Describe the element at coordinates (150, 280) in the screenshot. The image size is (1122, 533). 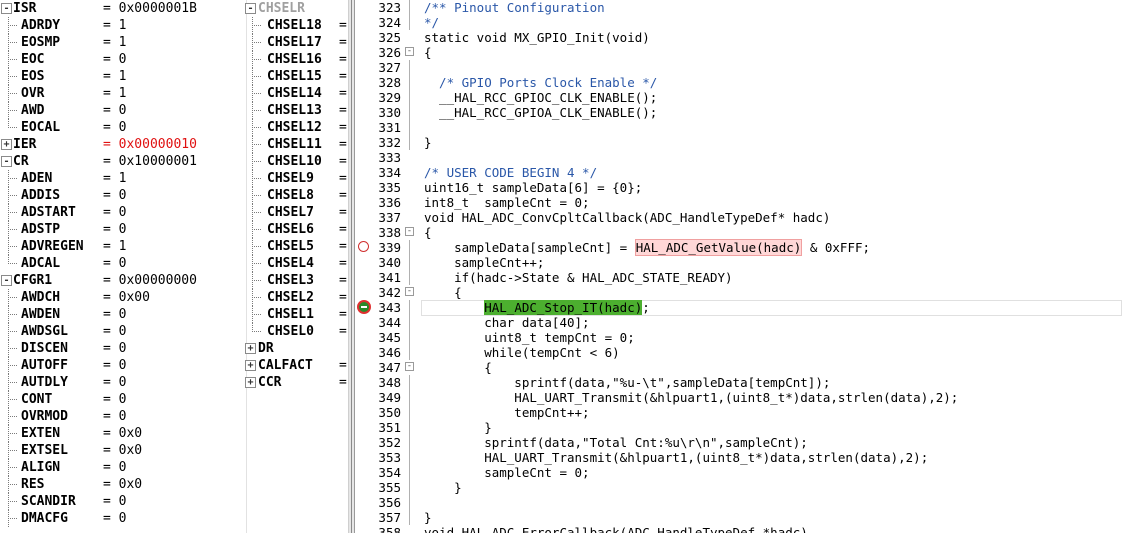
I see `register-value: = 0x00000000` at that location.